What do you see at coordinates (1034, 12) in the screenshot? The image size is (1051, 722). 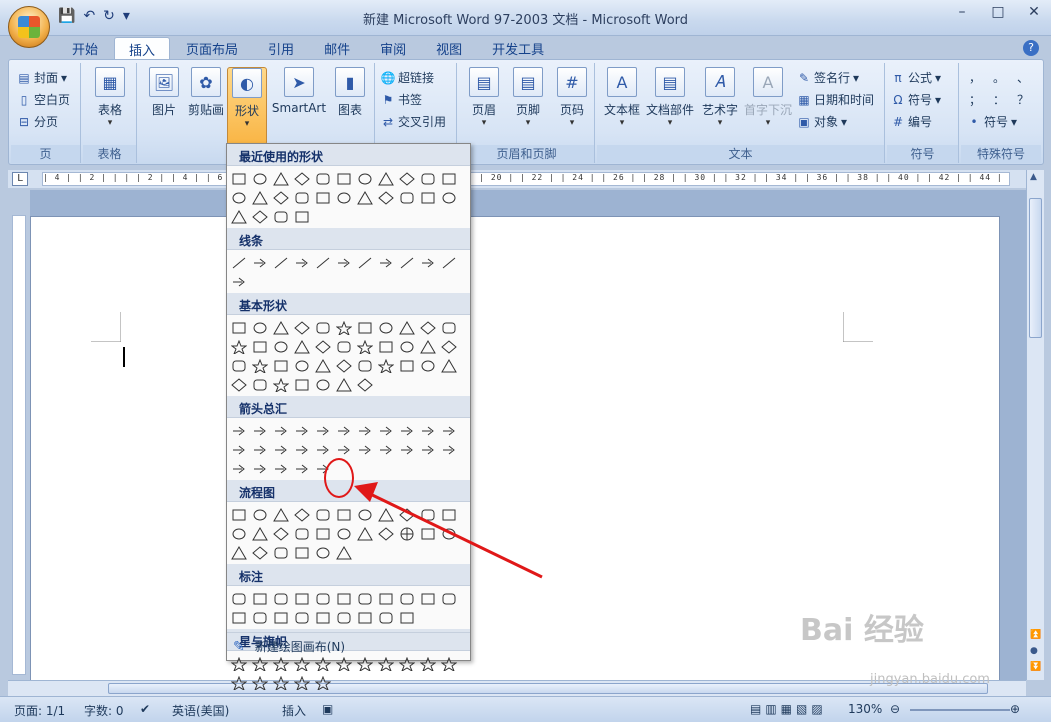 I see `close-button: ✕` at bounding box center [1034, 12].